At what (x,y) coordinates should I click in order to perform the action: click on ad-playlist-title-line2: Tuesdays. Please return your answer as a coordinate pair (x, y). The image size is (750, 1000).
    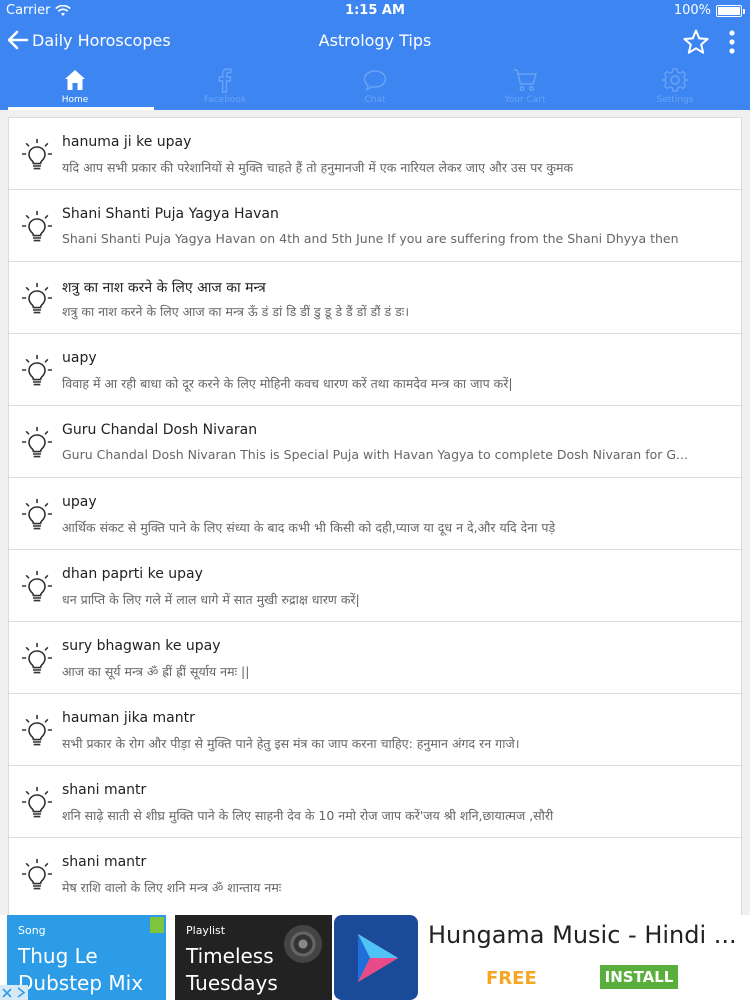
    Looking at the image, I should click on (232, 983).